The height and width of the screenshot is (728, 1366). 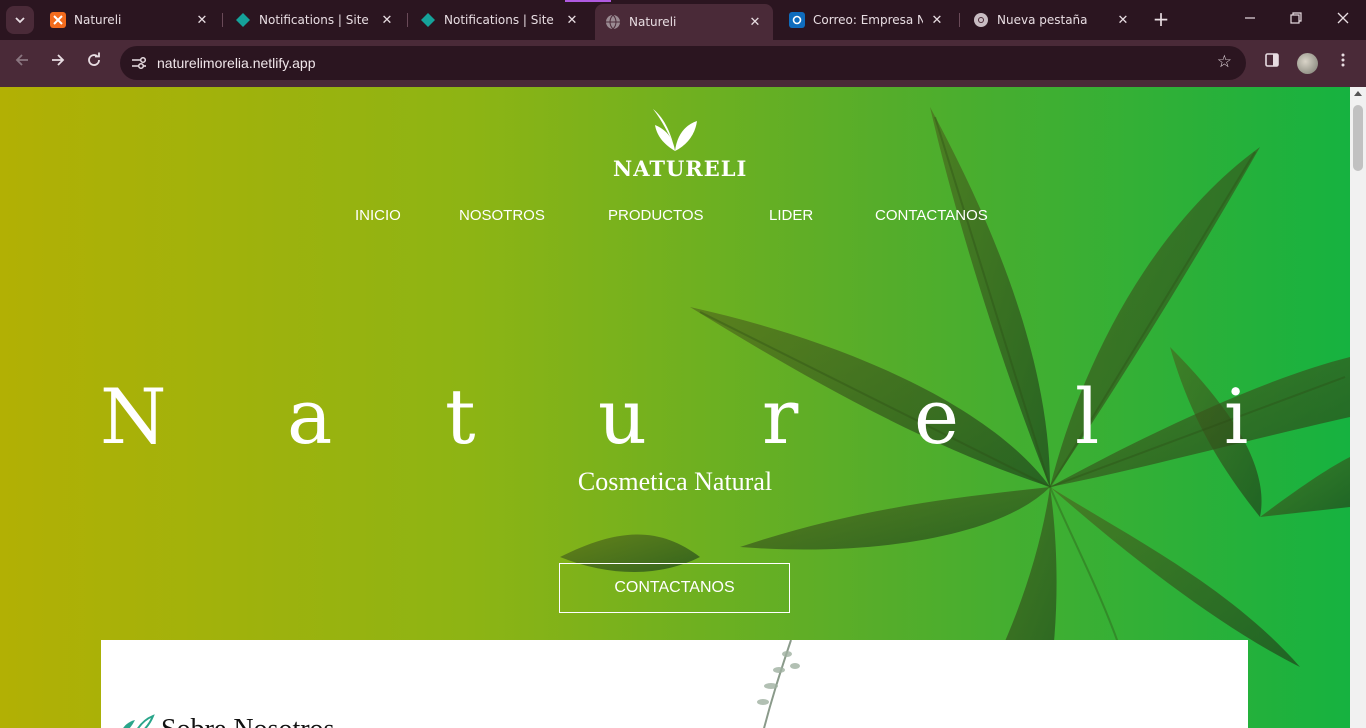 I want to click on address-bar: naturelimorelia.netlify.app ☆, so click(x=683, y=63).